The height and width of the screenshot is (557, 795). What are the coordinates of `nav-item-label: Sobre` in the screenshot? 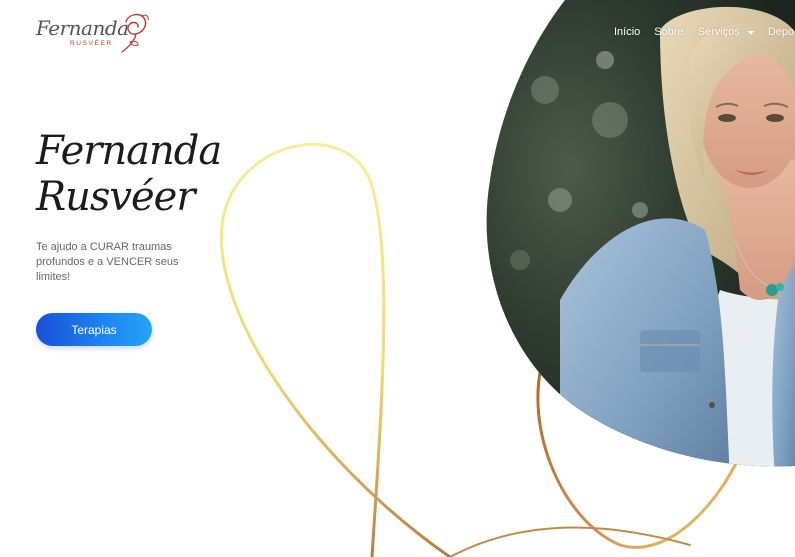 It's located at (669, 32).